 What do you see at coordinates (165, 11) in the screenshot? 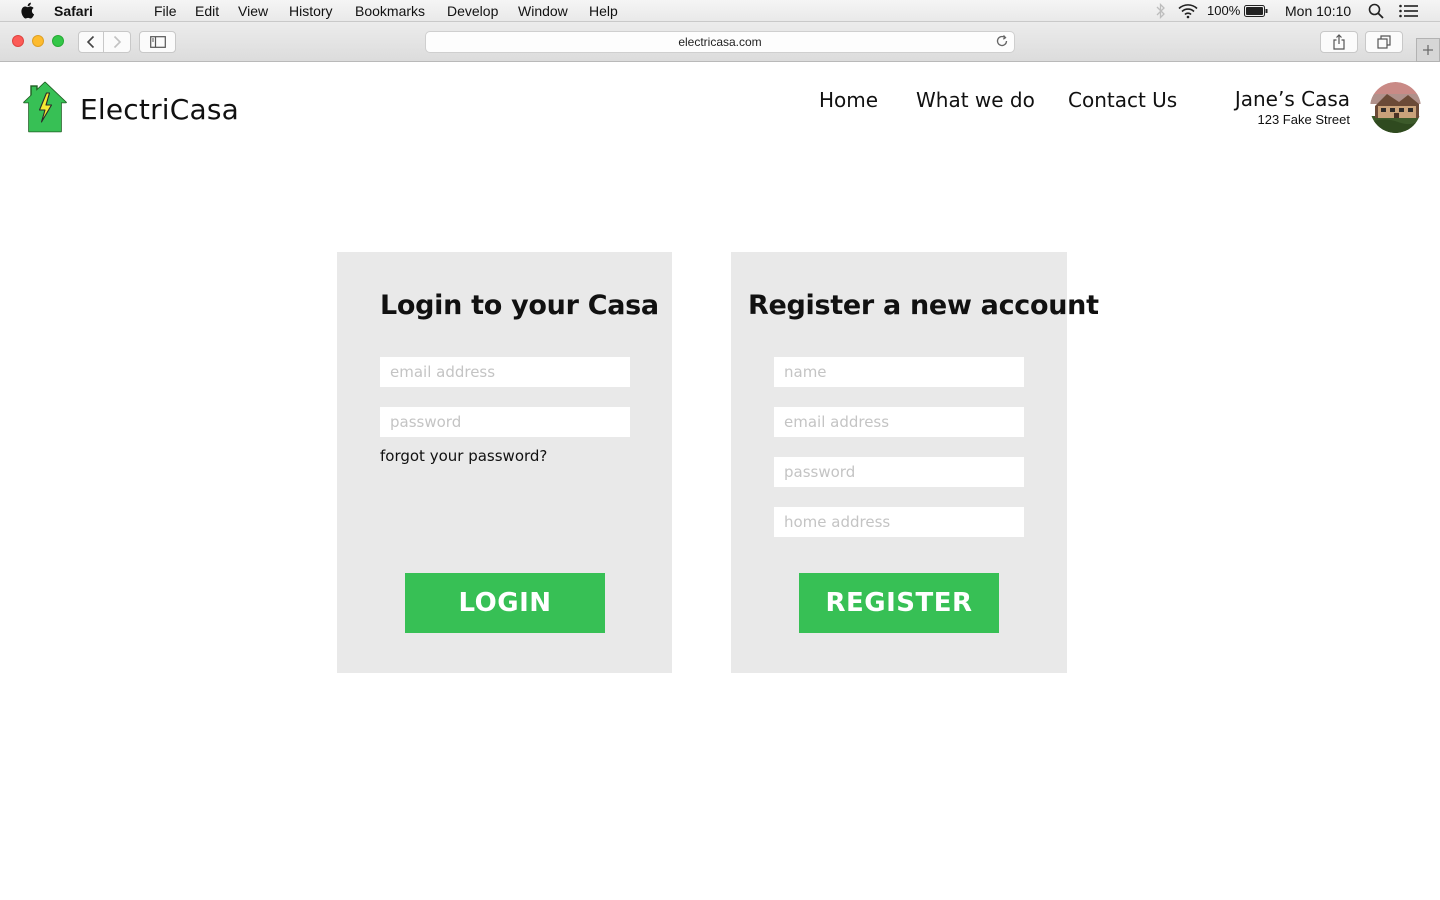
I see `menu-file: File` at bounding box center [165, 11].